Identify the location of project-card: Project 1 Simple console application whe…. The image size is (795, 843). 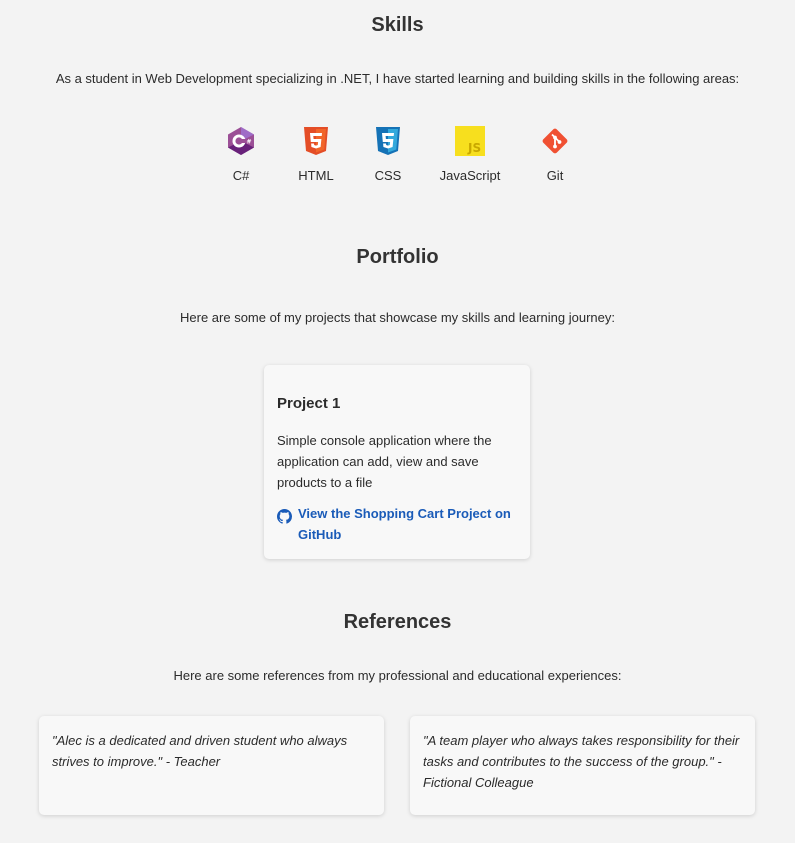
(397, 462).